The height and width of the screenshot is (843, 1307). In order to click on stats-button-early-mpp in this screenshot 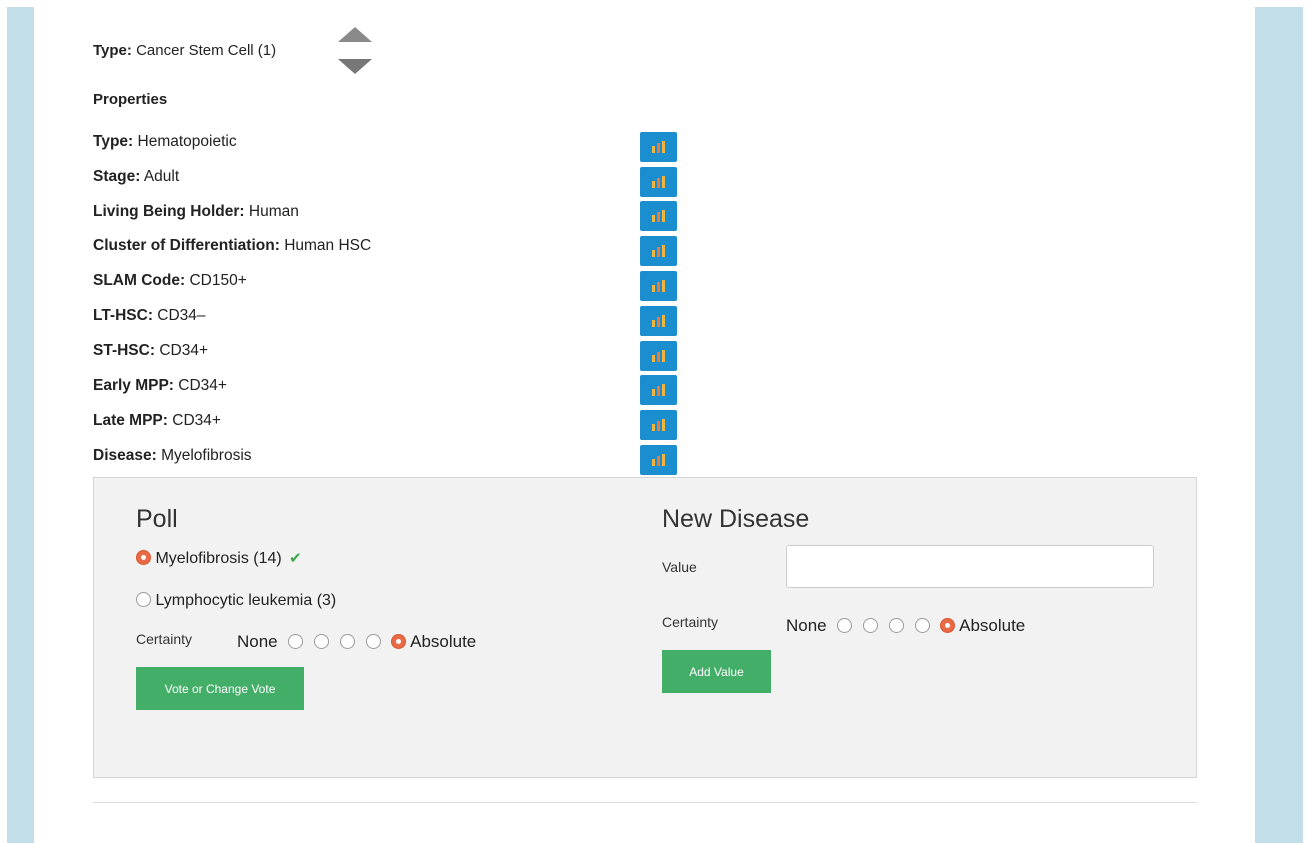, I will do `click(658, 390)`.